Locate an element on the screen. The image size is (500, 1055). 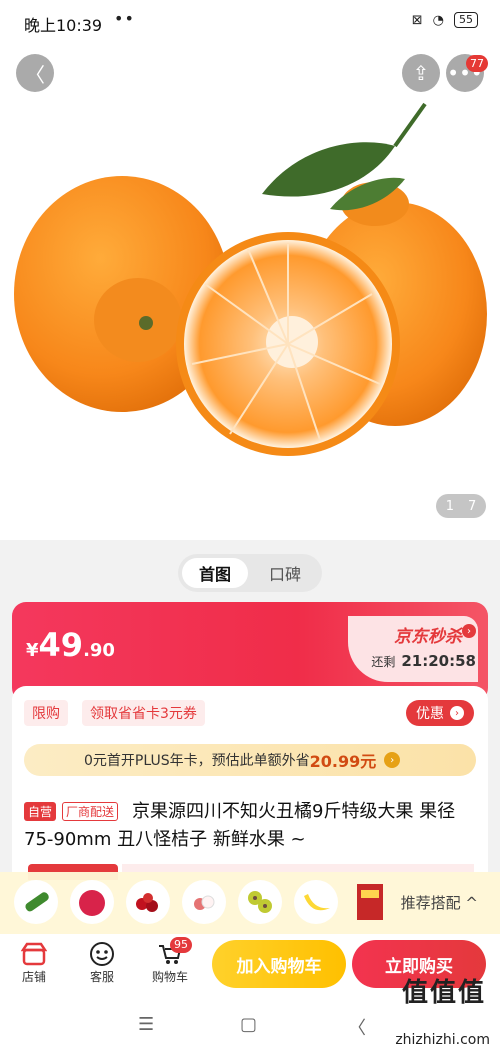
item-giftbox-icon is located at coordinates (370, 902).